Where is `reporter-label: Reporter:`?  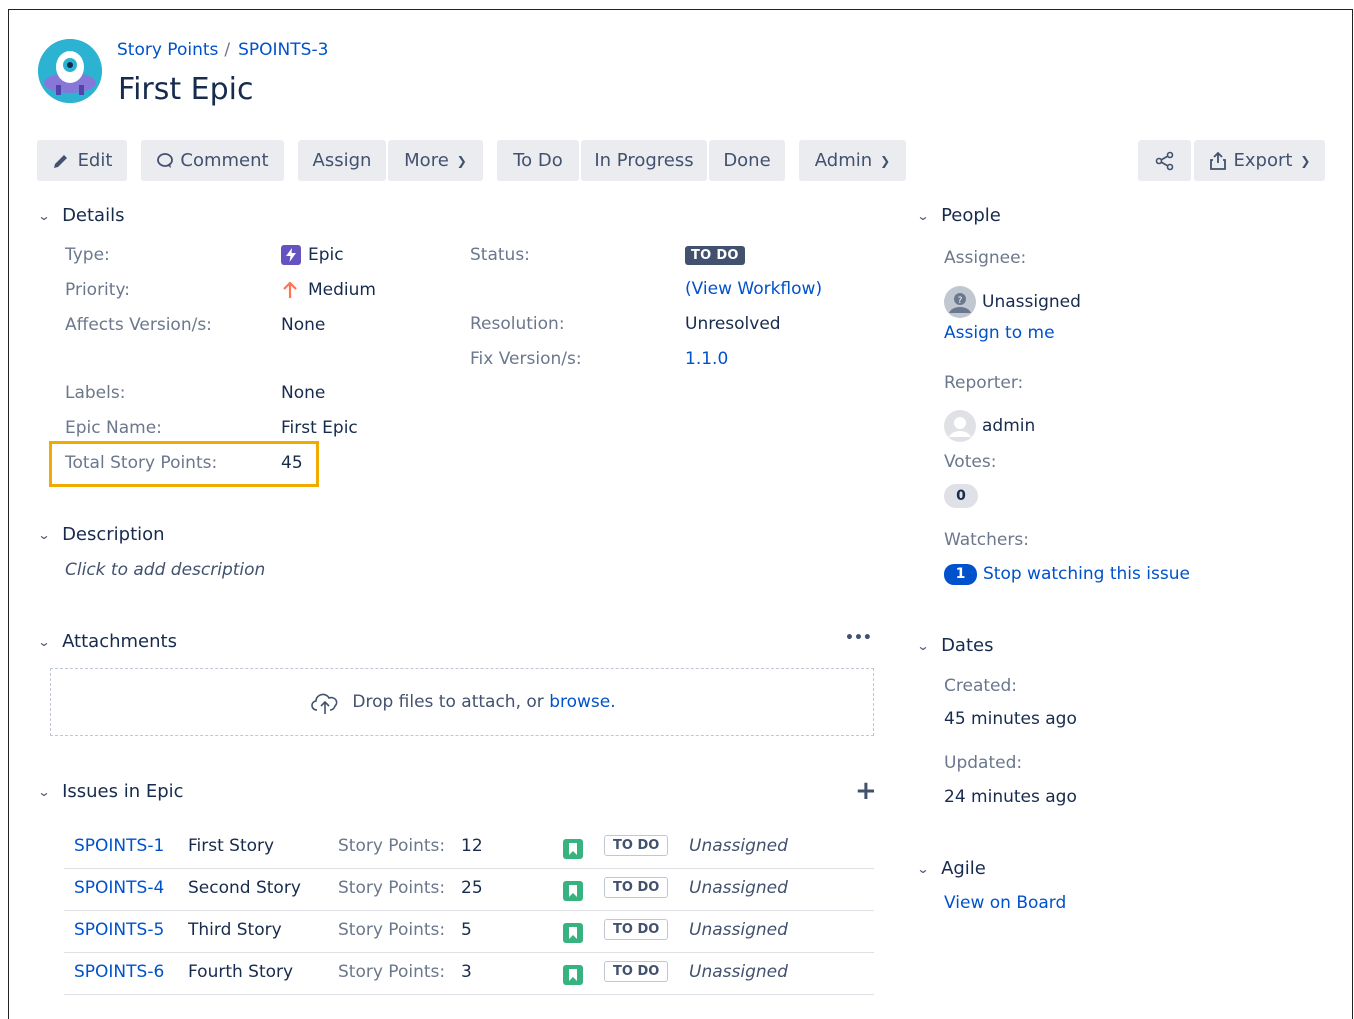
reporter-label: Reporter: is located at coordinates (984, 383).